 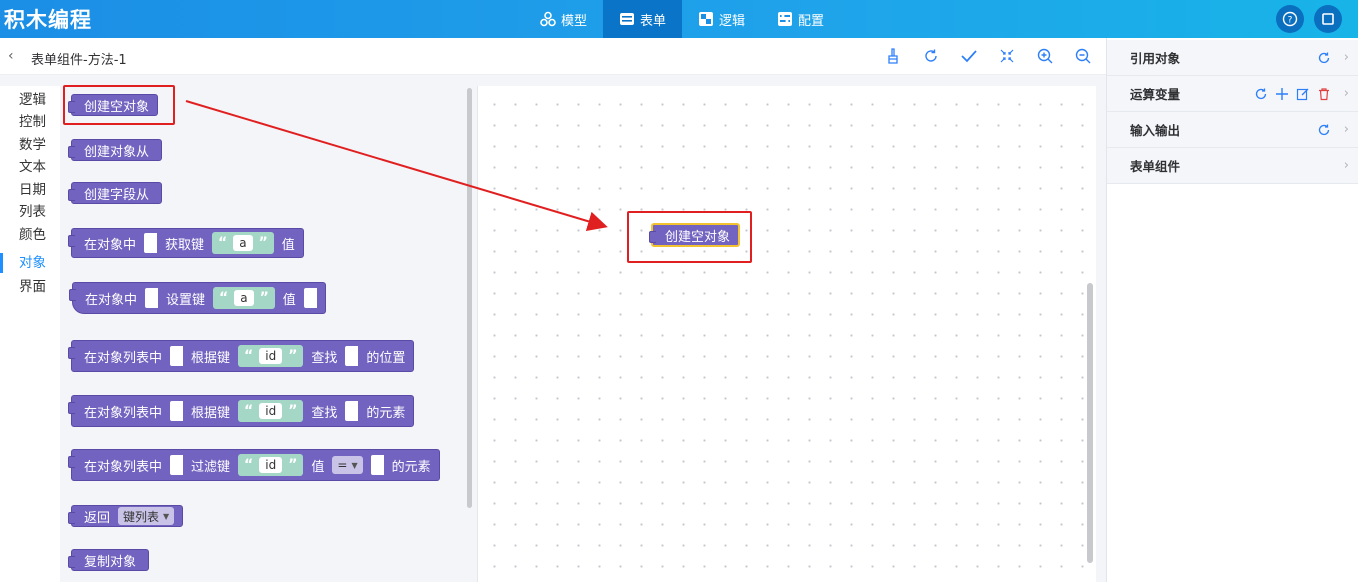 What do you see at coordinates (1155, 130) in the screenshot?
I see `section-title: 输入输出` at bounding box center [1155, 130].